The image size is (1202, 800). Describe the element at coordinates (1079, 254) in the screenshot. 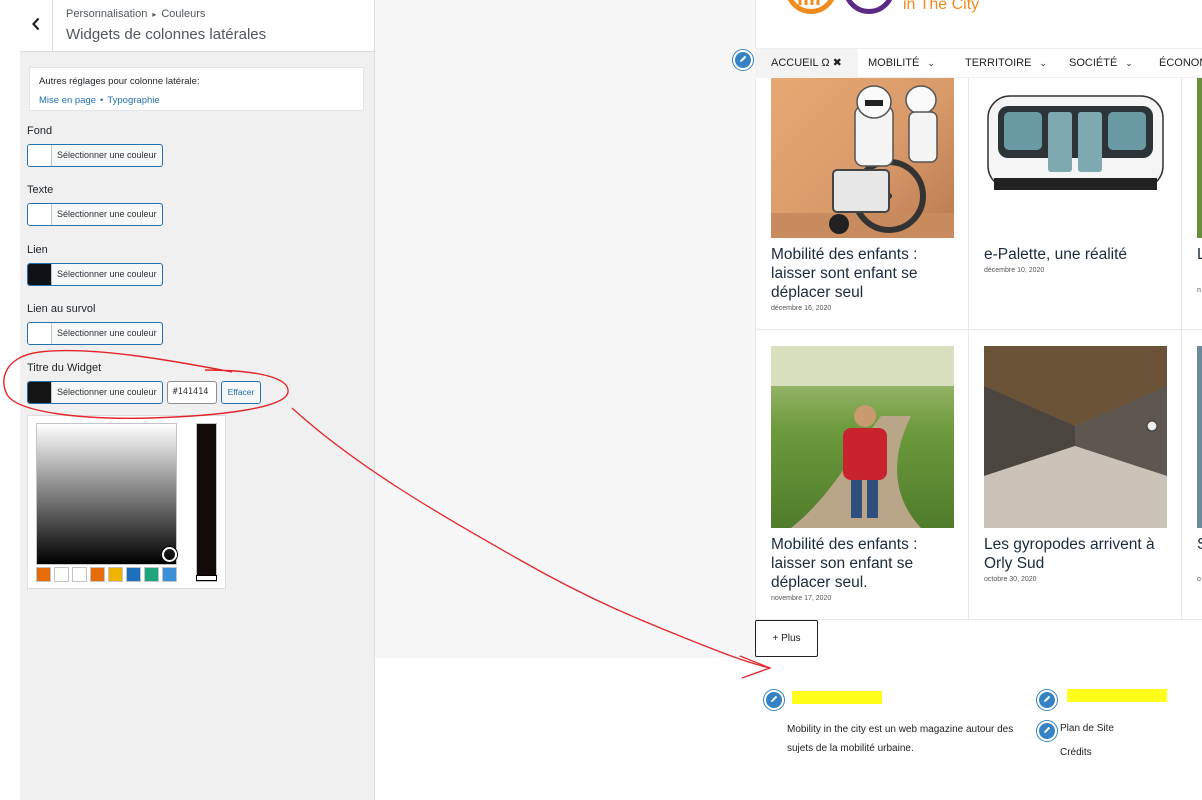

I see `post-title: e-Palette, une réalité` at that location.